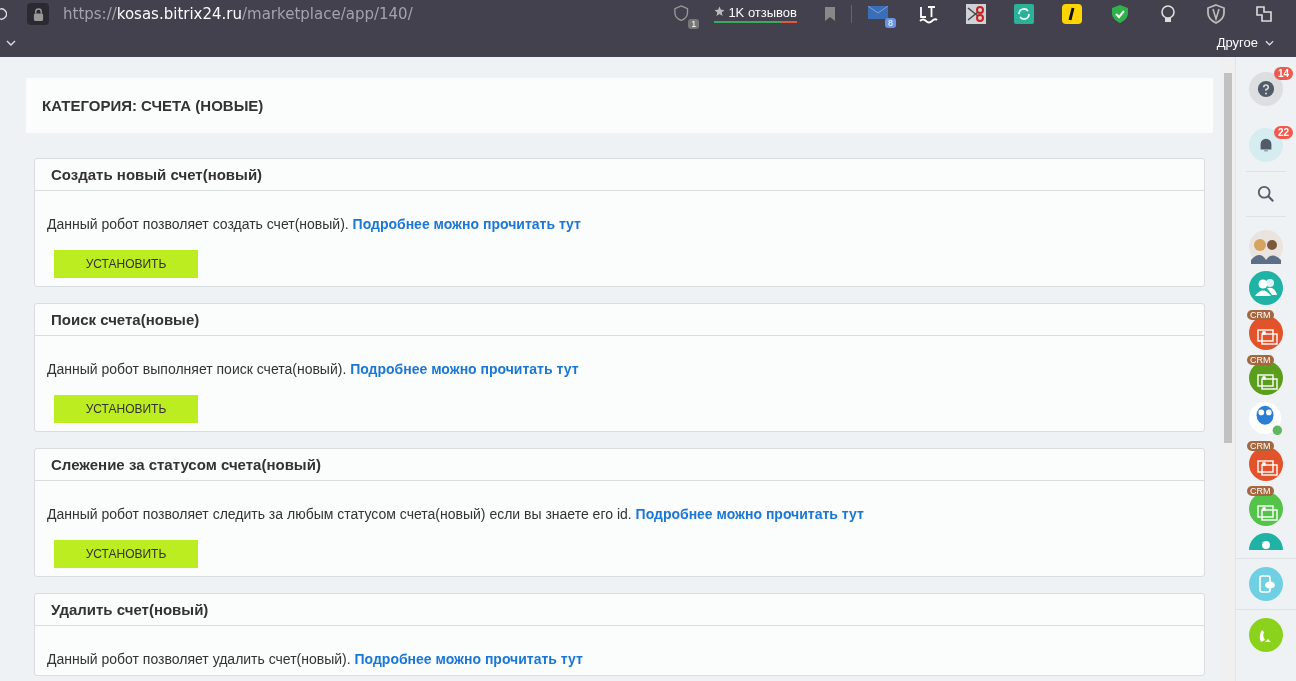 The width and height of the screenshot is (1296, 681). What do you see at coordinates (830, 14) in the screenshot?
I see `bookmark-icon` at bounding box center [830, 14].